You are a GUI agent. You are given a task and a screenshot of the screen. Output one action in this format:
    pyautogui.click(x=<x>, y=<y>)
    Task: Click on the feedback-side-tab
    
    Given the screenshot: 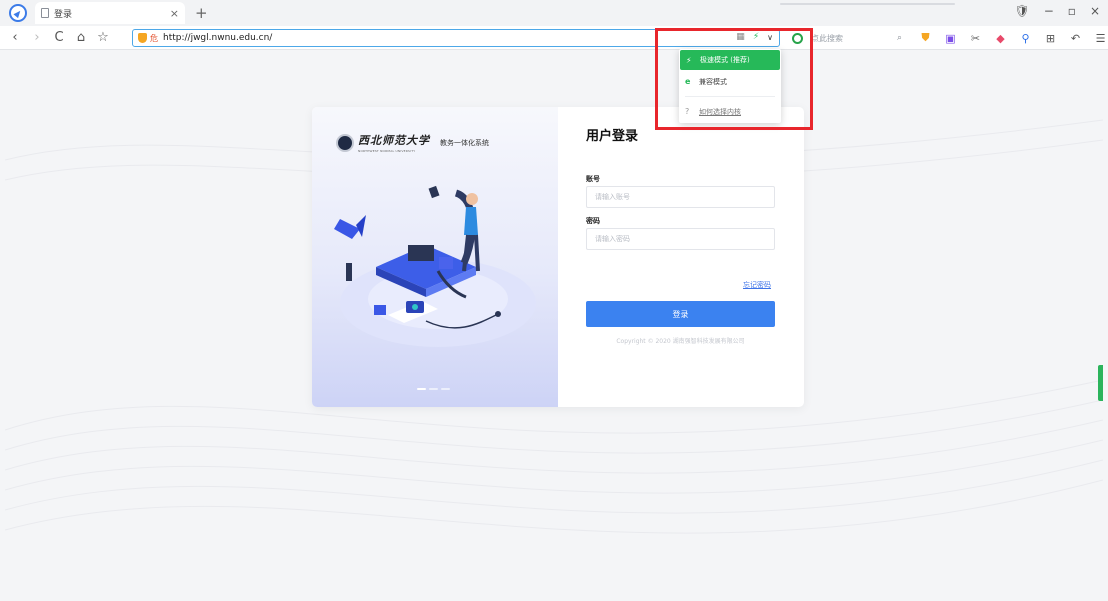 What is the action you would take?
    pyautogui.click(x=1100, y=383)
    